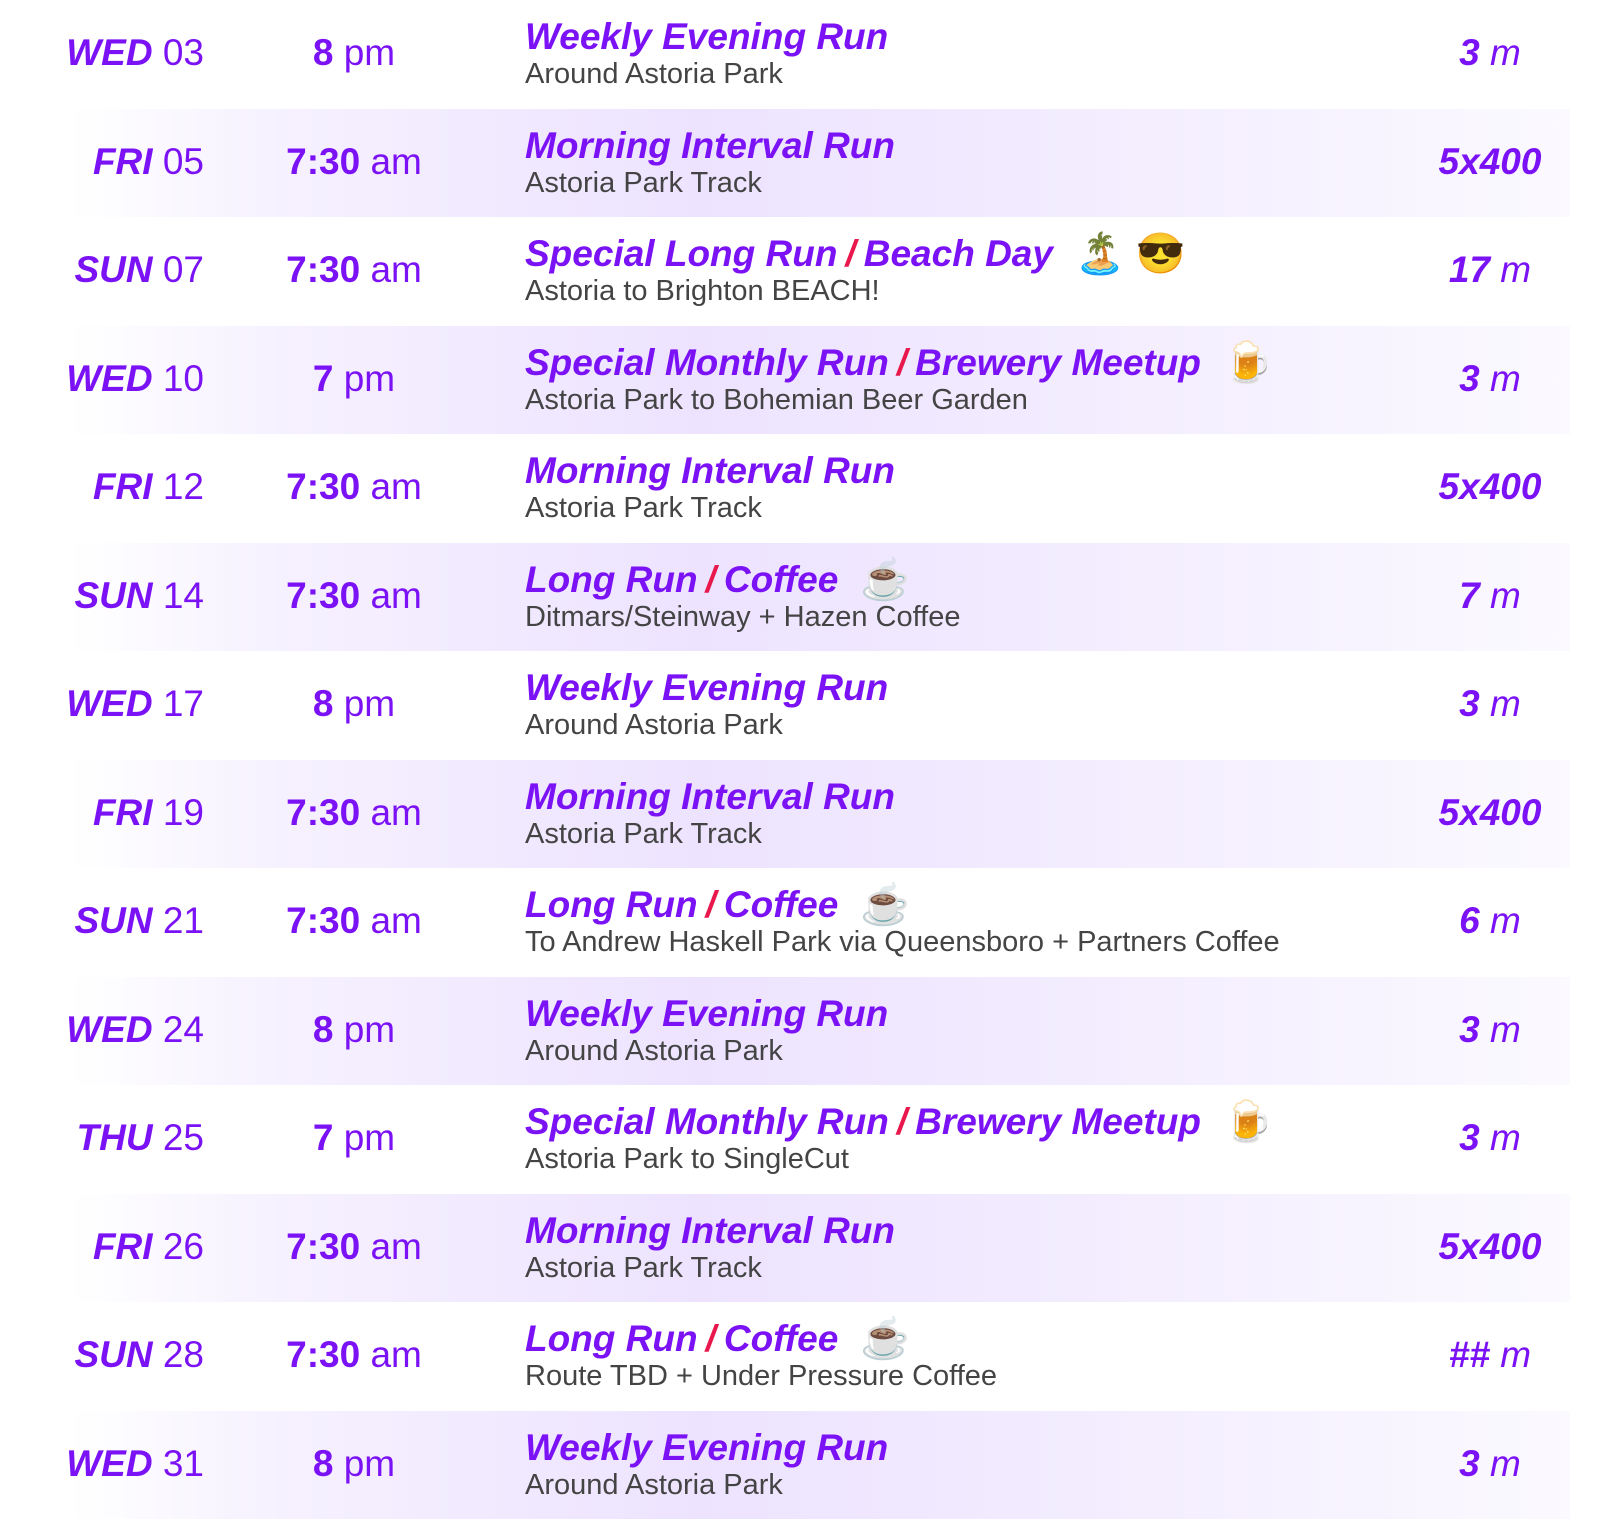 This screenshot has width=1600, height=1532. What do you see at coordinates (148, 487) in the screenshot?
I see `event-date: FRI 12` at bounding box center [148, 487].